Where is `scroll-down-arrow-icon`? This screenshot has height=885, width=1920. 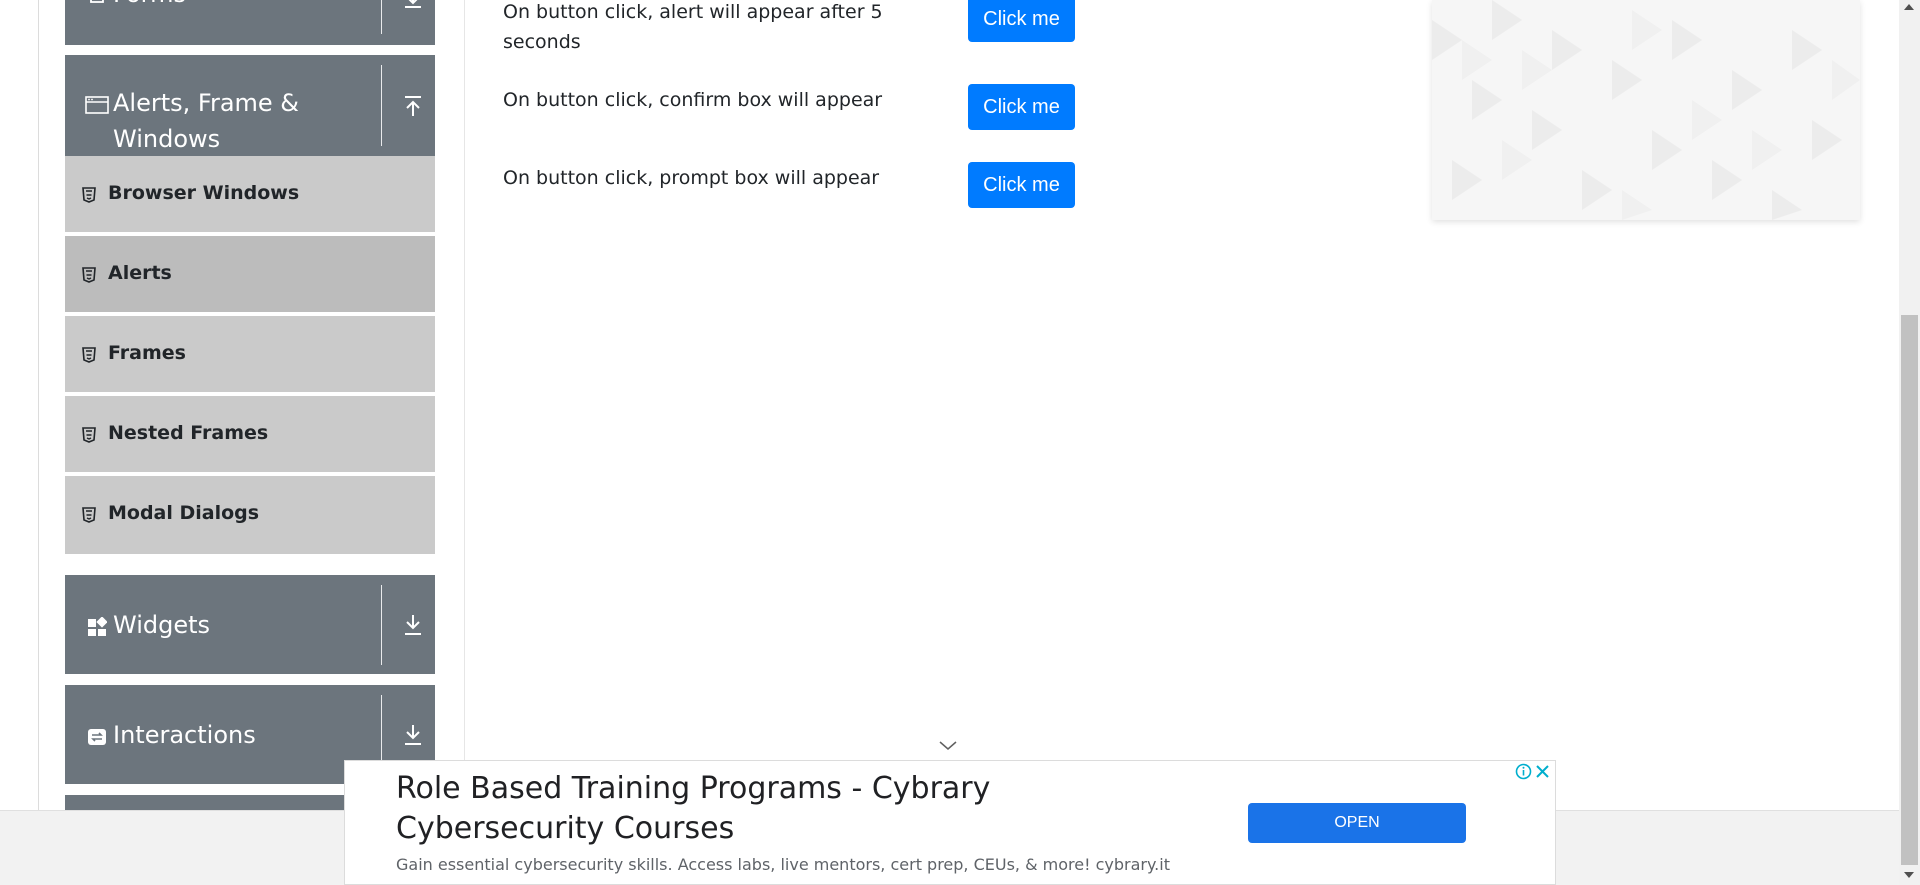 scroll-down-arrow-icon is located at coordinates (1909, 875).